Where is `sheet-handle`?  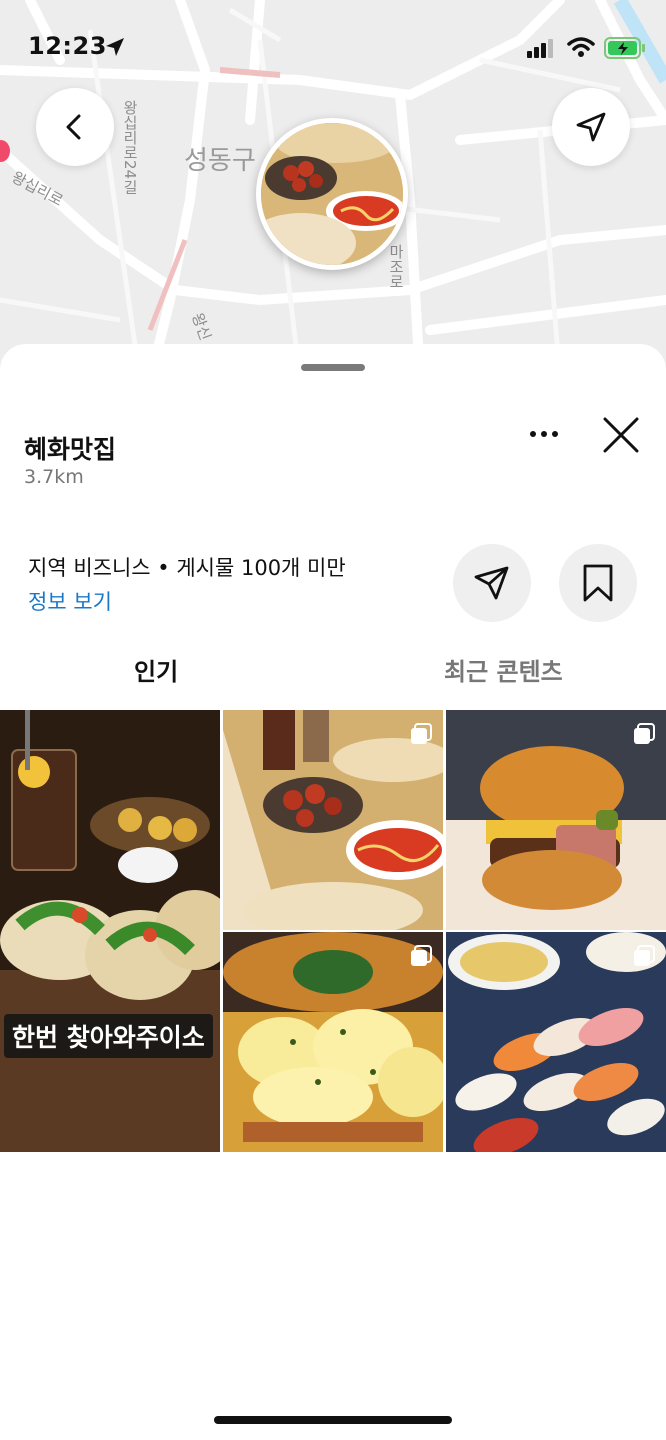 sheet-handle is located at coordinates (333, 367).